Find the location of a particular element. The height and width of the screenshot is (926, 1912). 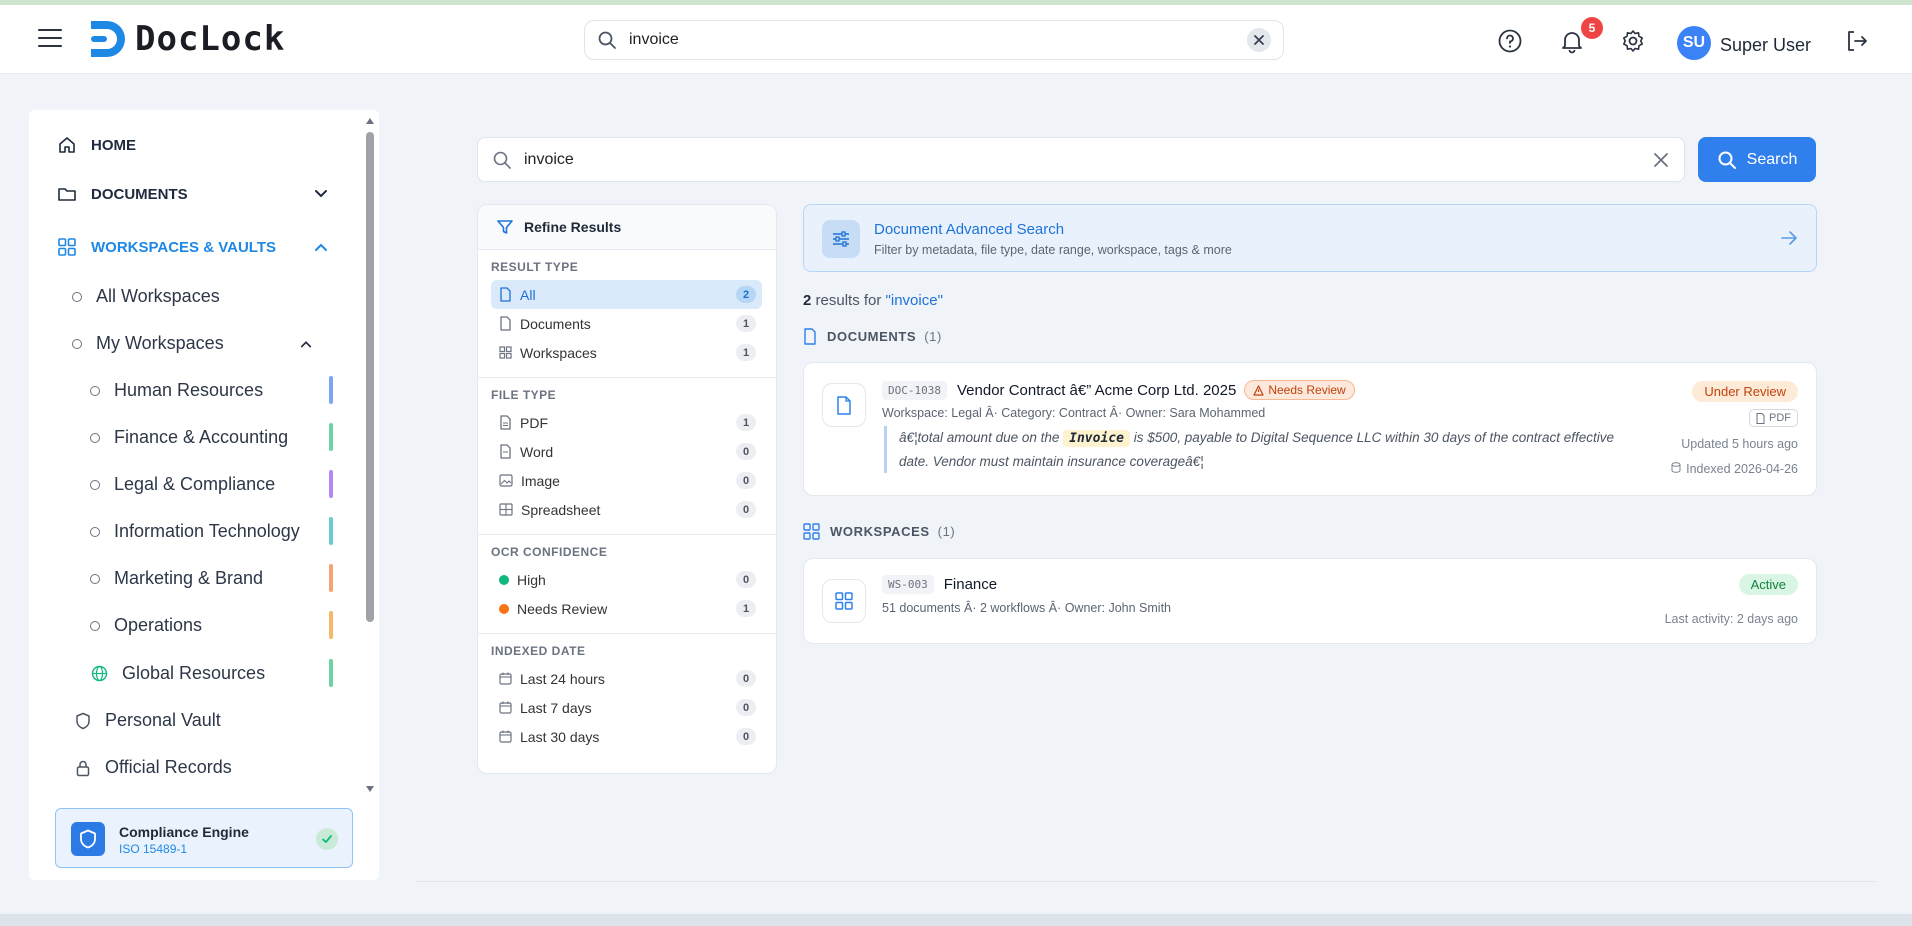

file-type-badge: PDF is located at coordinates (1773, 418).